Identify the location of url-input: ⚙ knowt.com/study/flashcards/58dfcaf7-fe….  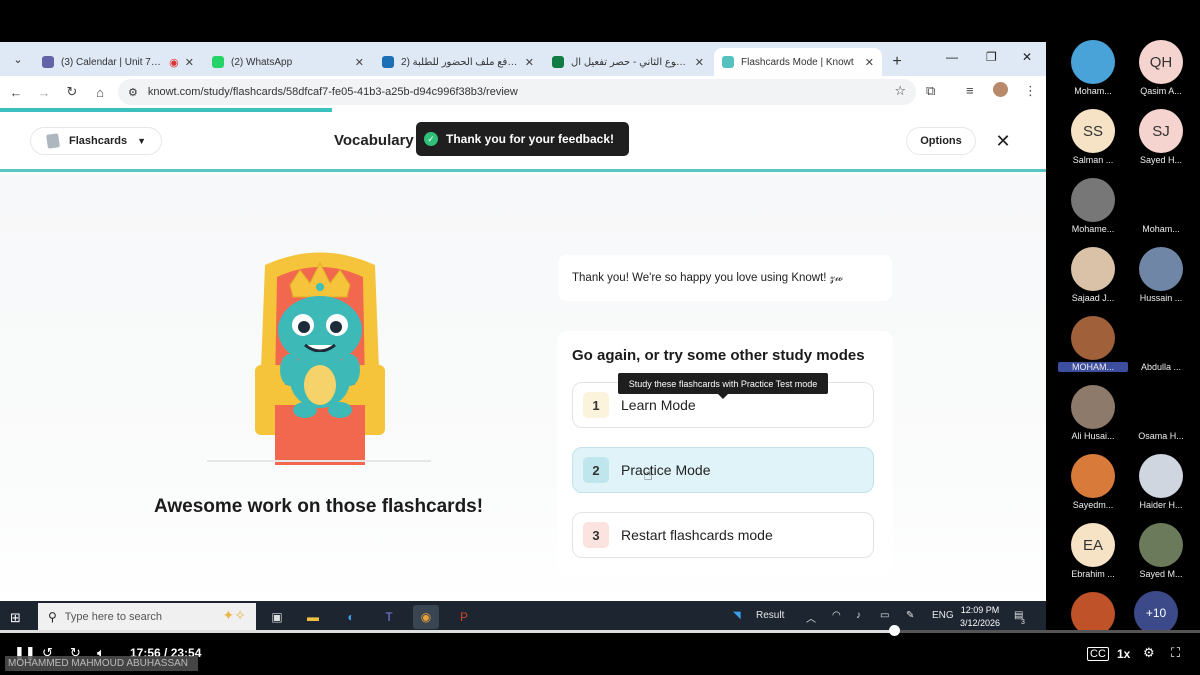
(517, 92).